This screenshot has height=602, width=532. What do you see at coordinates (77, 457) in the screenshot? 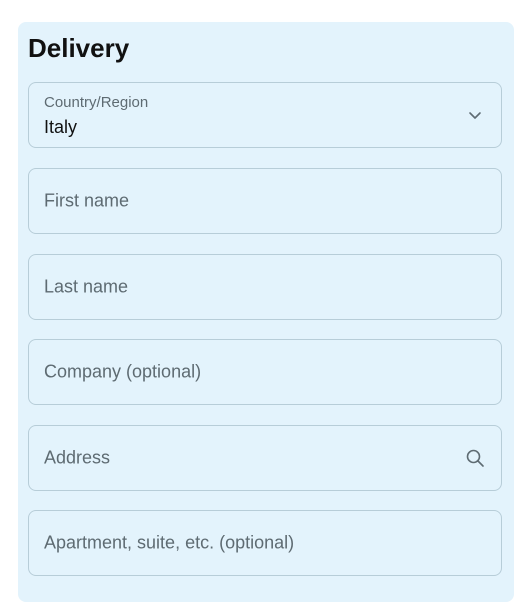
I see `address-placeholder: Address` at bounding box center [77, 457].